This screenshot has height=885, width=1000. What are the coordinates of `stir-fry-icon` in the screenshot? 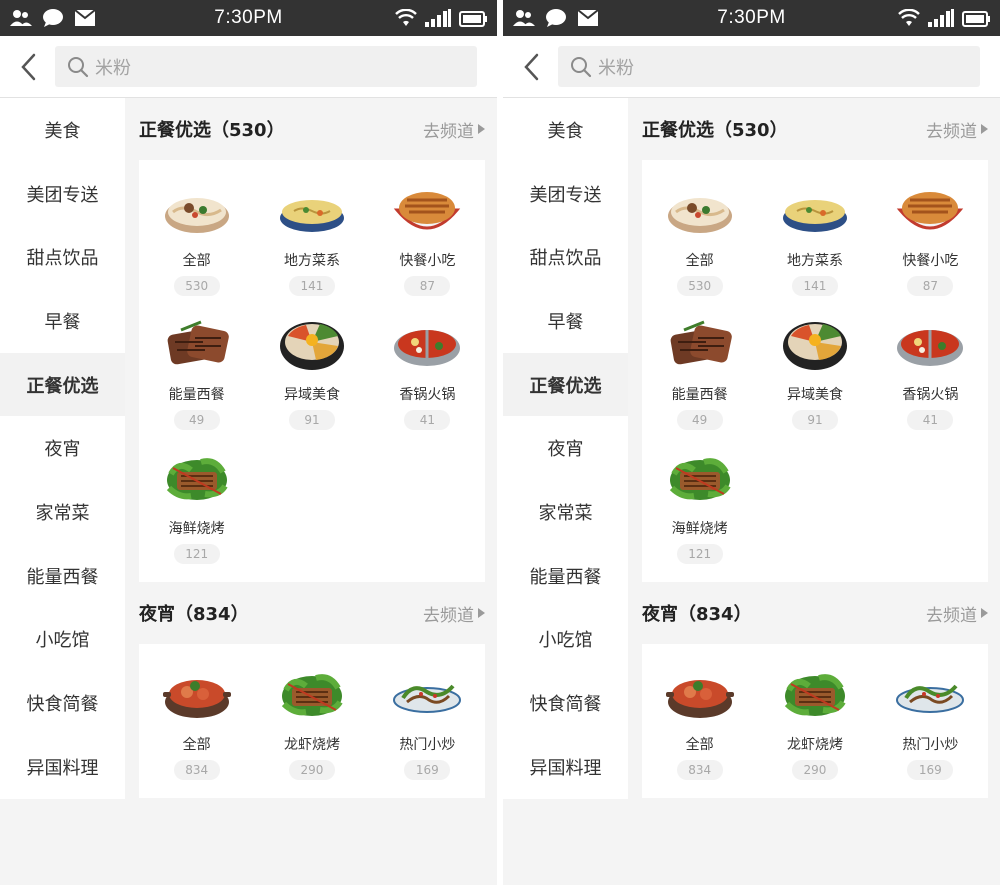 It's located at (427, 695).